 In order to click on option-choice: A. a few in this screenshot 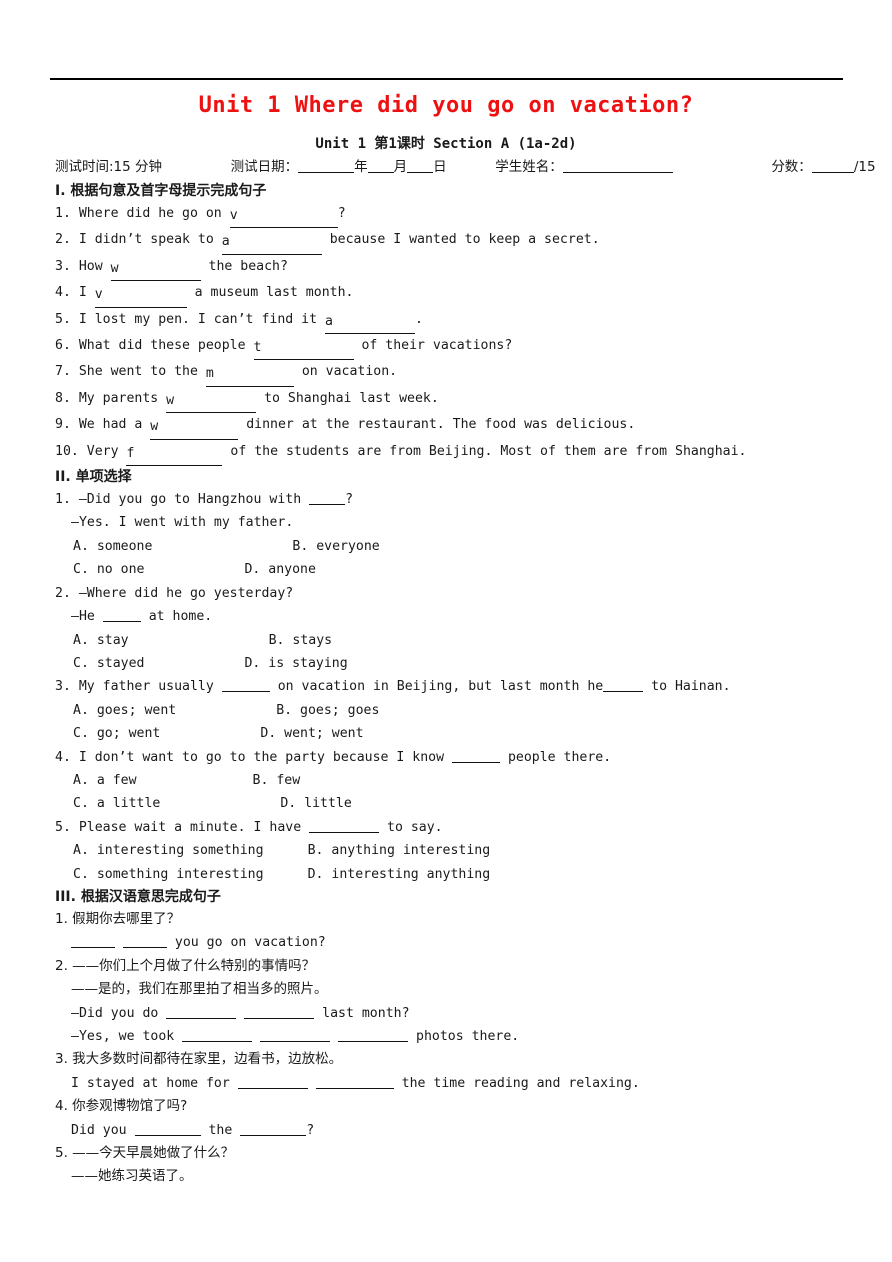, I will do `click(105, 780)`.